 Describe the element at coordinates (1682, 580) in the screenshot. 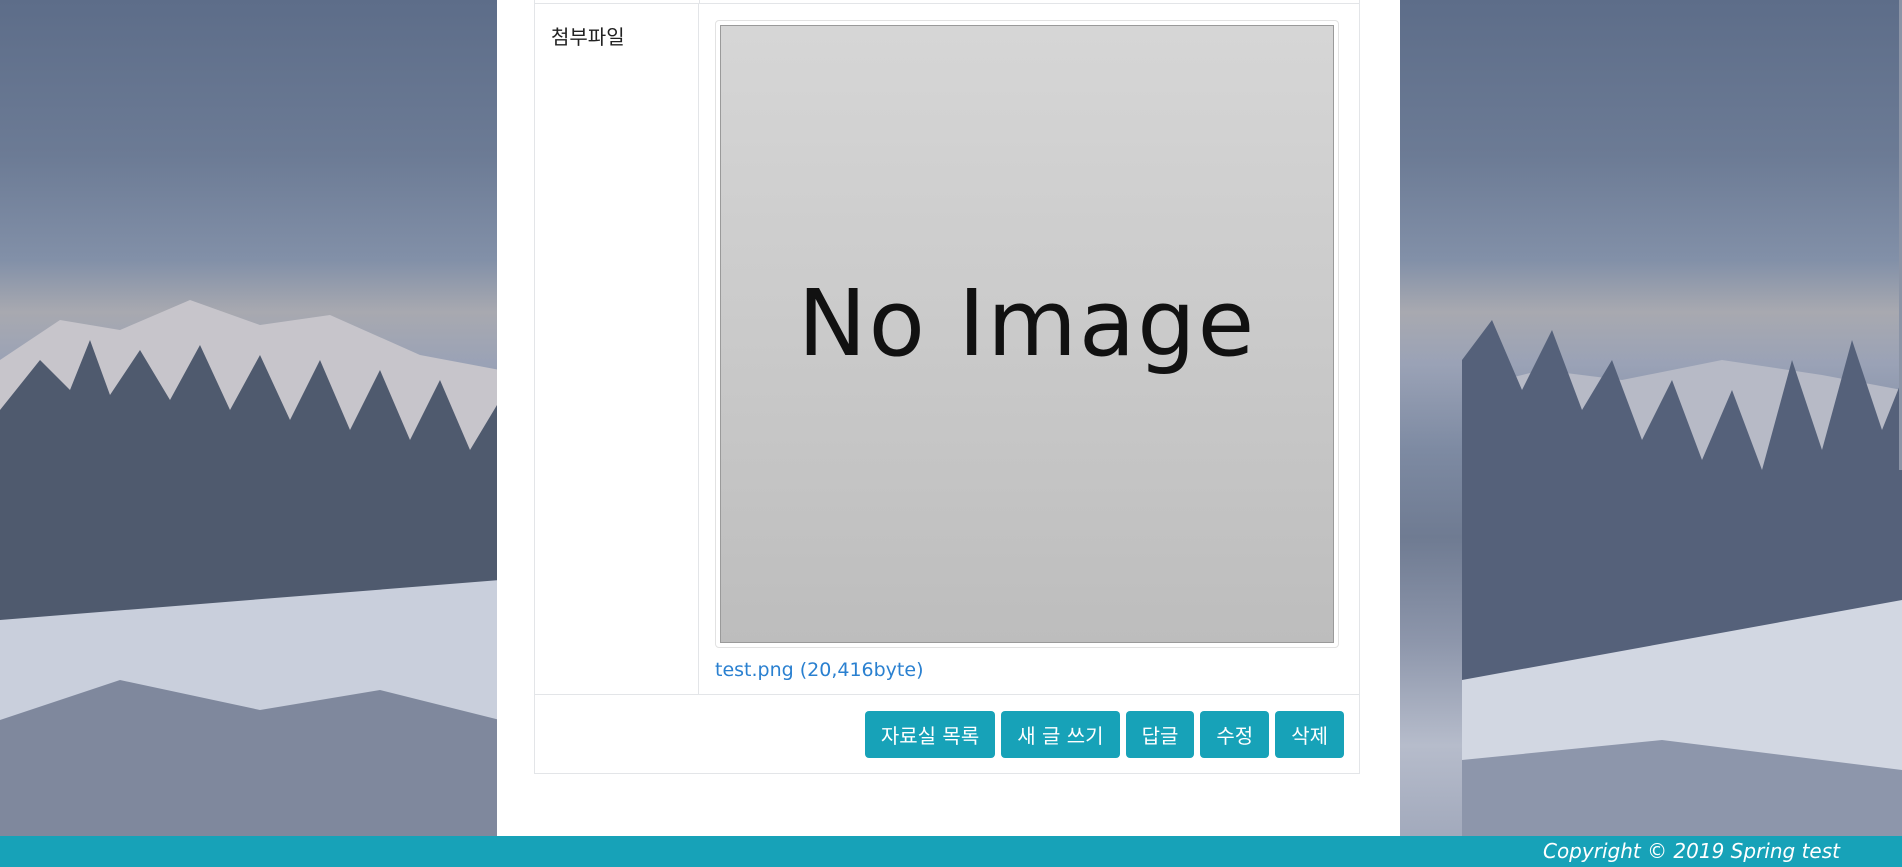

I see `background-scenery-right` at that location.